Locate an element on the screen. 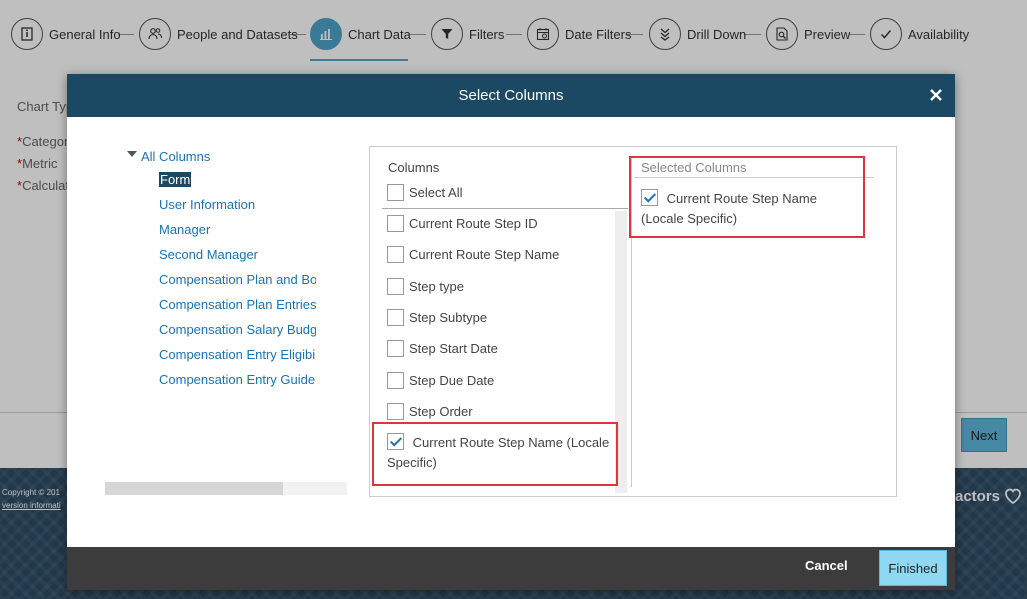 The height and width of the screenshot is (599, 1027). tree-item-compensation-plan-entries: Compensation Plan Entries is located at coordinates (254, 304).